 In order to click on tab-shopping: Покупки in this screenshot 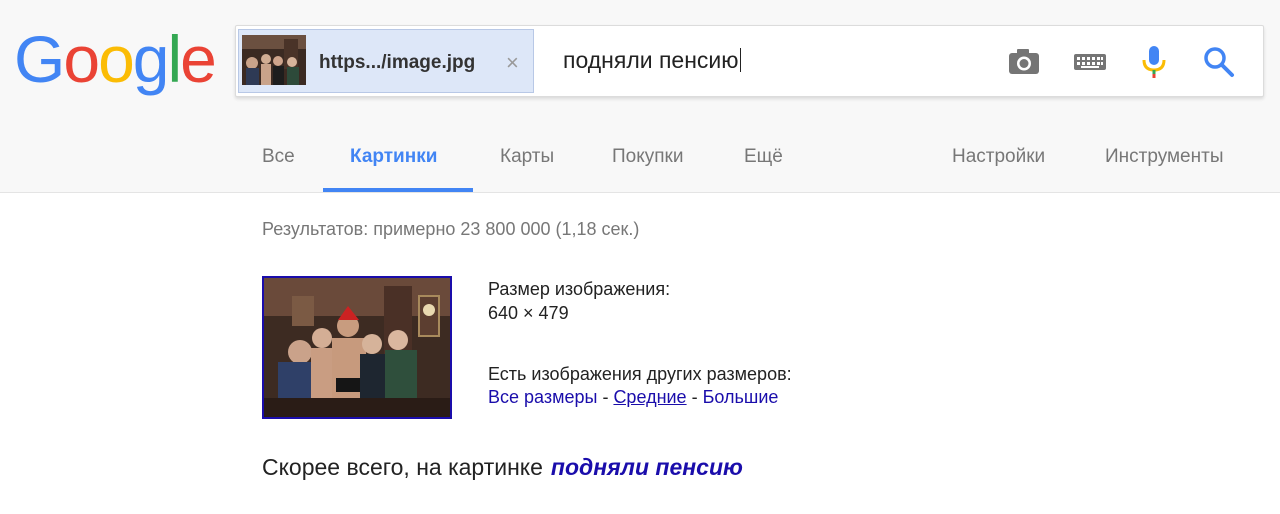, I will do `click(647, 157)`.